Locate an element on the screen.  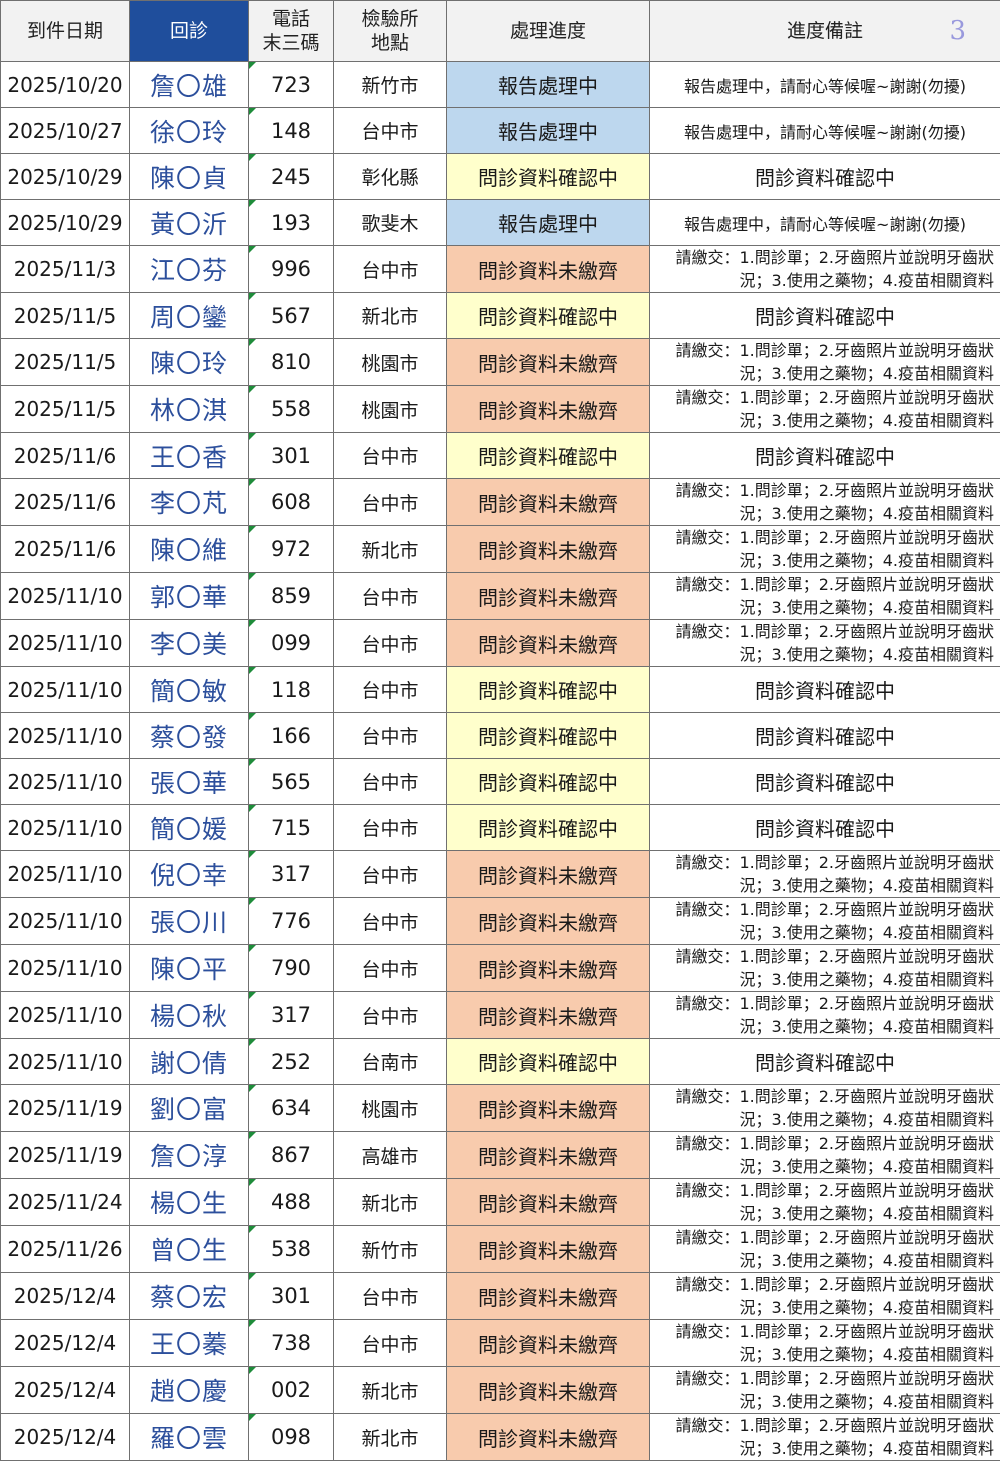
cell-tel: 558 is located at coordinates (291, 409).